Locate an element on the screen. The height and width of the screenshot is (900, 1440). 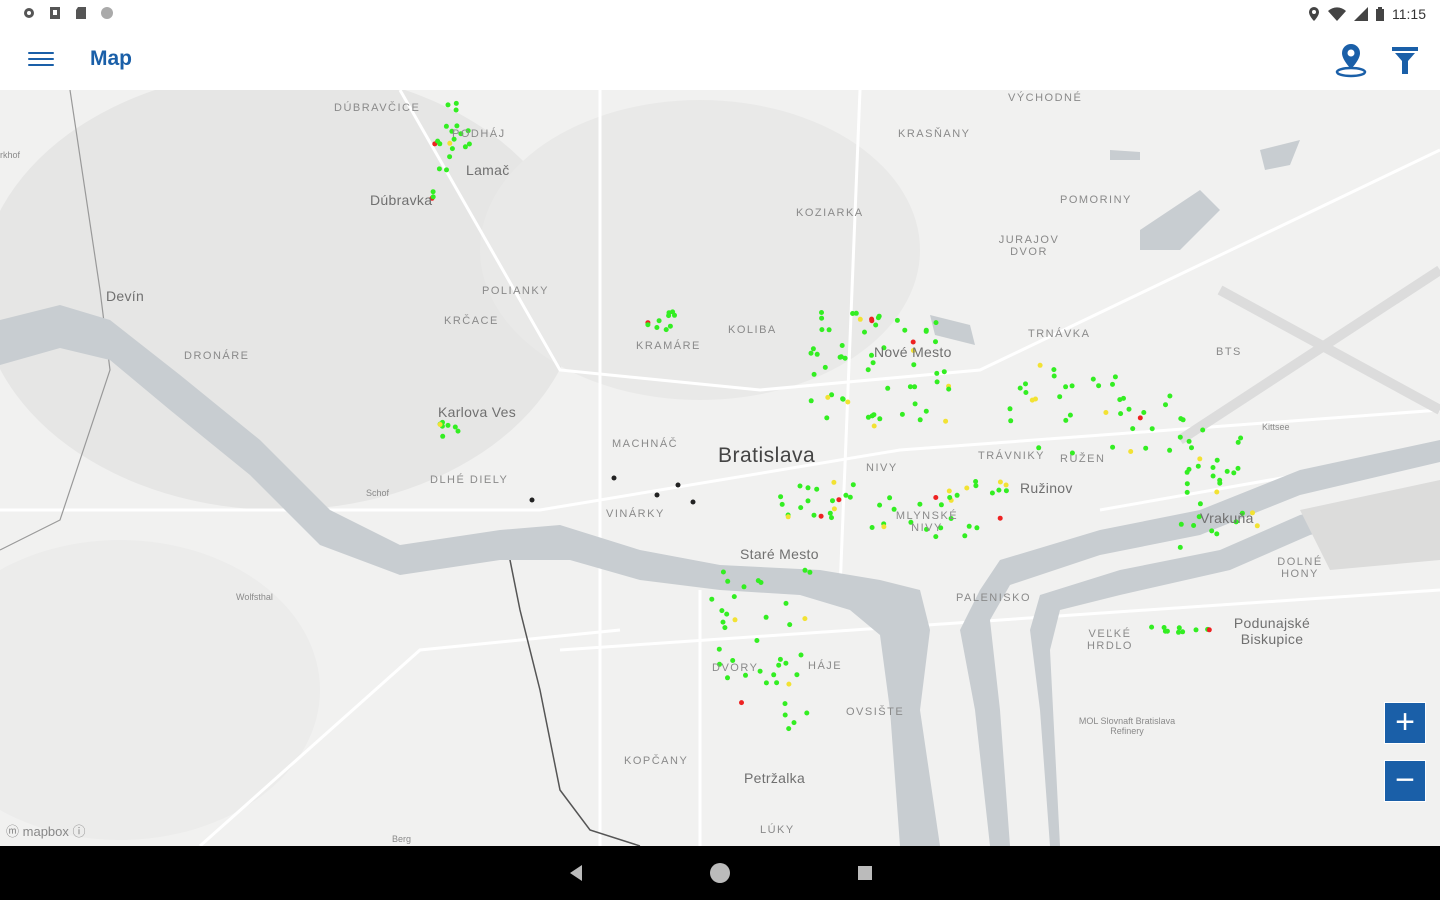
info-icon: ⓘ is located at coordinates (79, 831).